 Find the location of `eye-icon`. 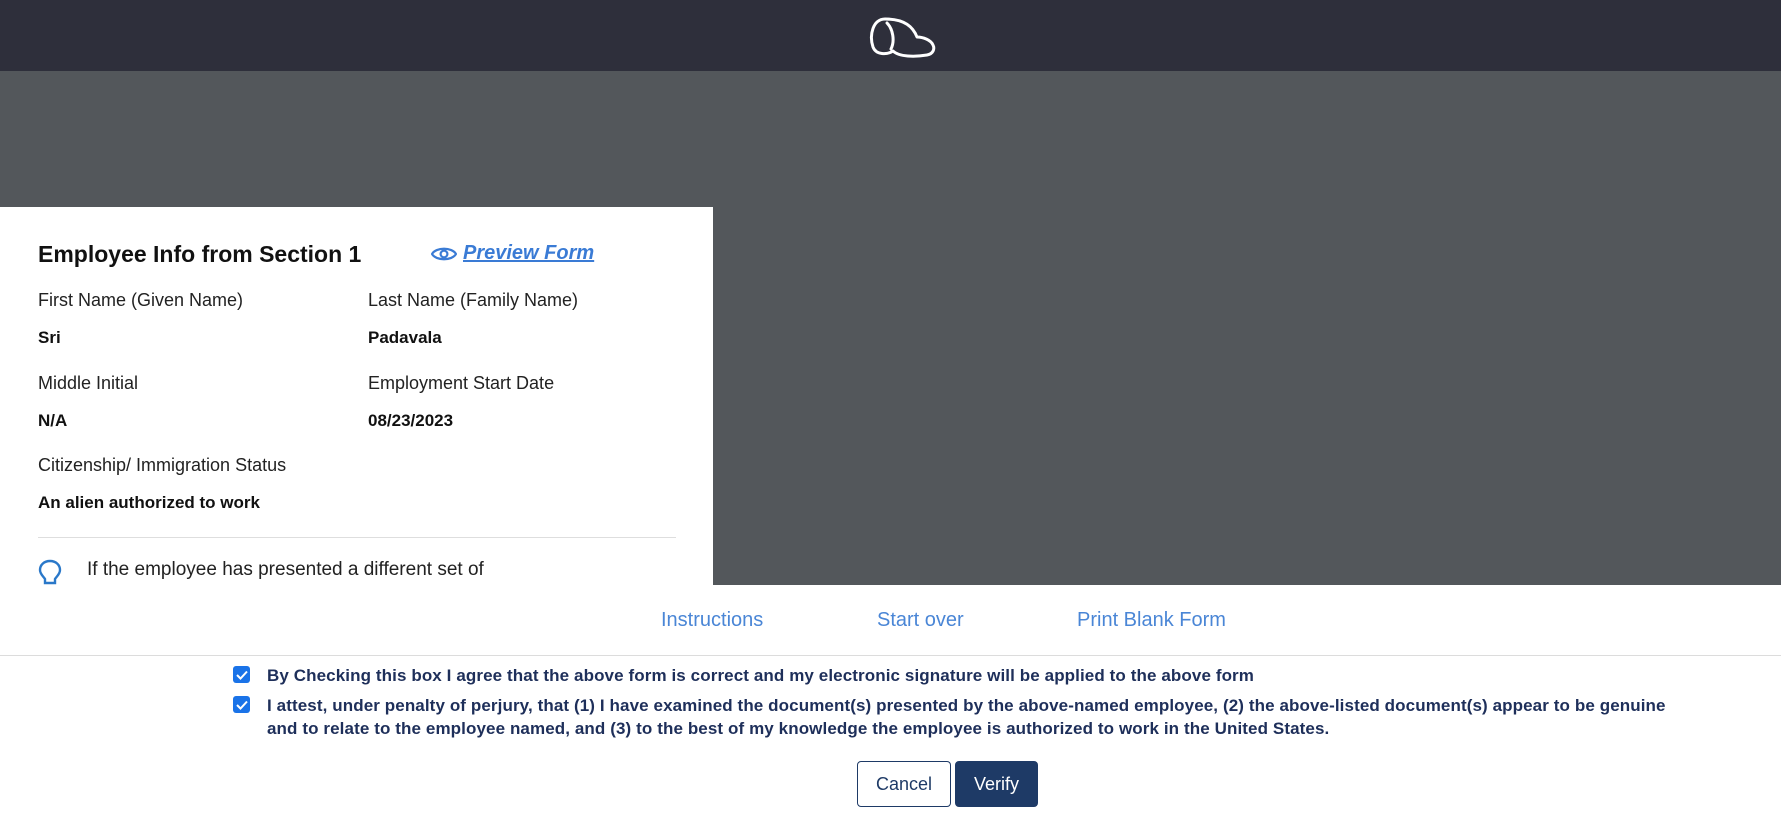

eye-icon is located at coordinates (444, 253).